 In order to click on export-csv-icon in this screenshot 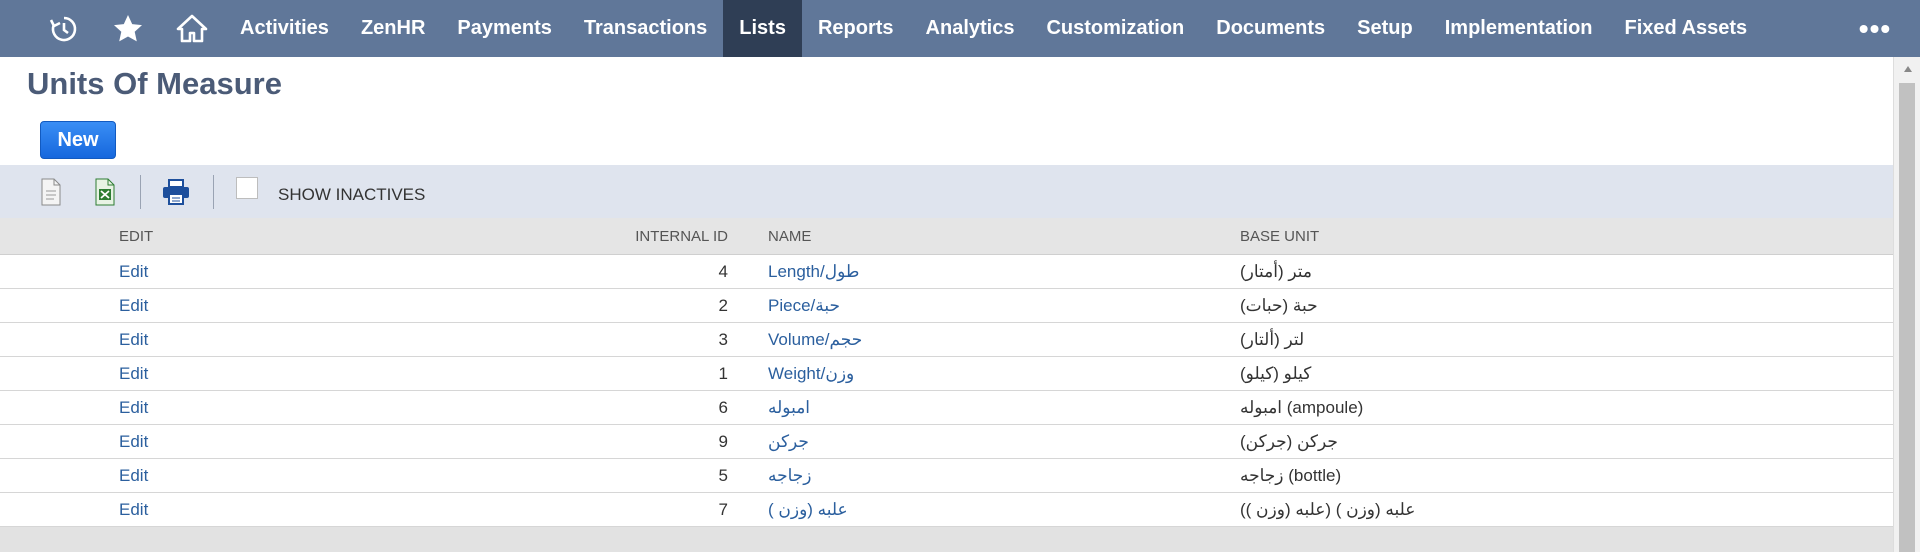, I will do `click(51, 192)`.